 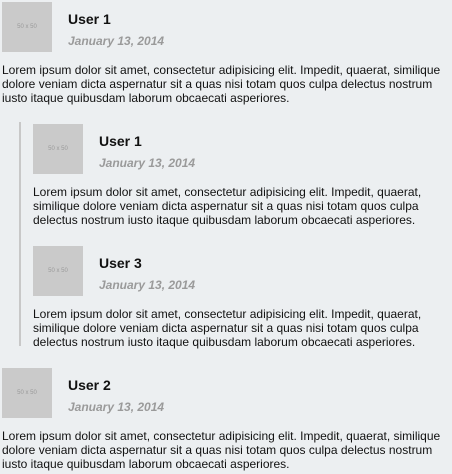 I want to click on comment-author: User 2, so click(x=89, y=385).